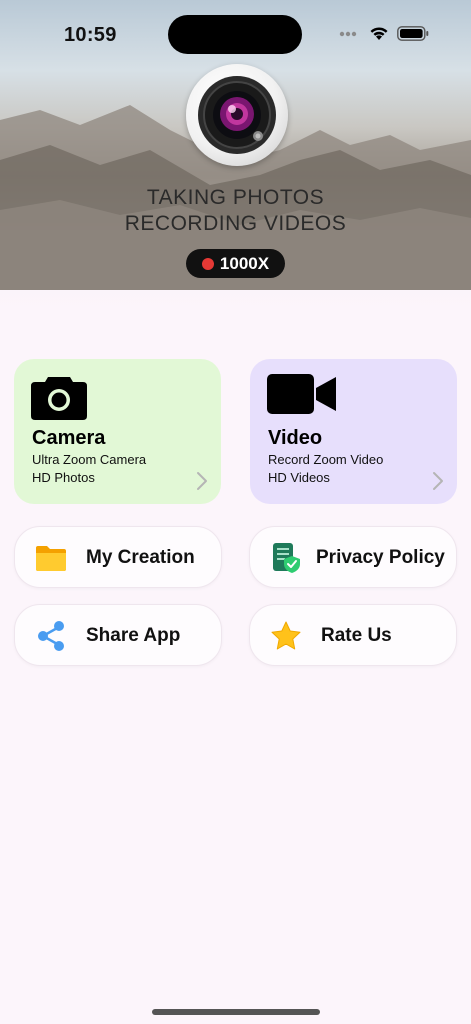 The height and width of the screenshot is (1024, 471). Describe the element at coordinates (133, 635) in the screenshot. I see `share-app-label: Share App` at that location.